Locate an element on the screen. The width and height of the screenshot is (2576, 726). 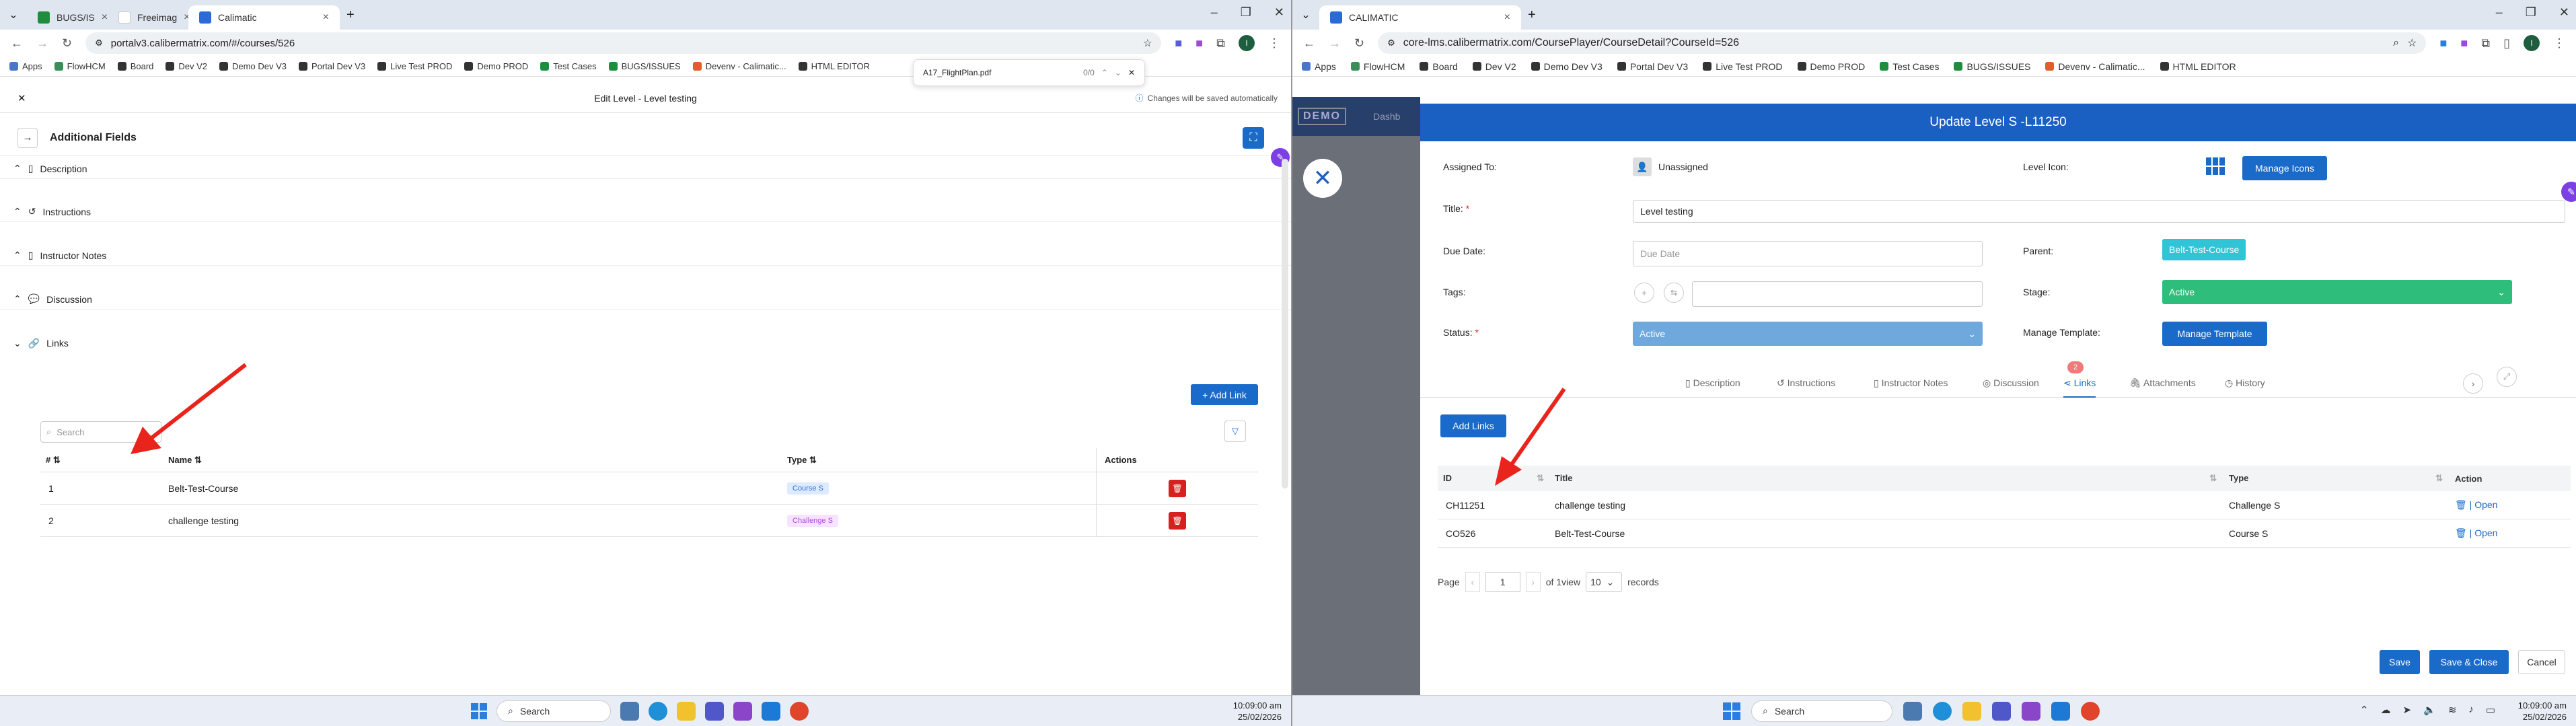
expand-button: ⛶ is located at coordinates (1253, 137).